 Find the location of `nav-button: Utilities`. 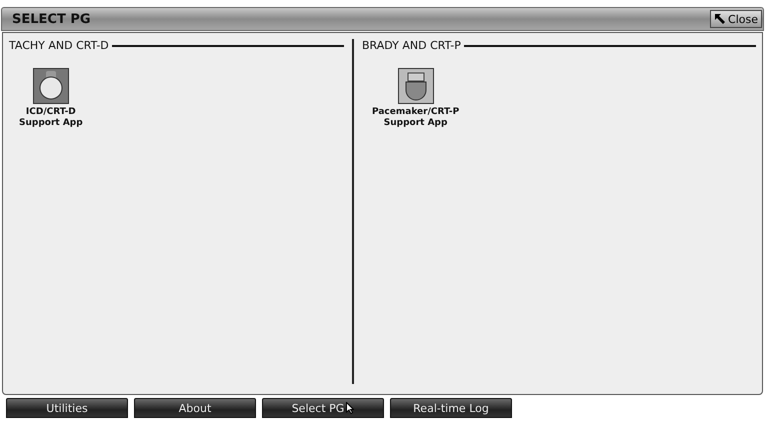

nav-button: Utilities is located at coordinates (67, 408).